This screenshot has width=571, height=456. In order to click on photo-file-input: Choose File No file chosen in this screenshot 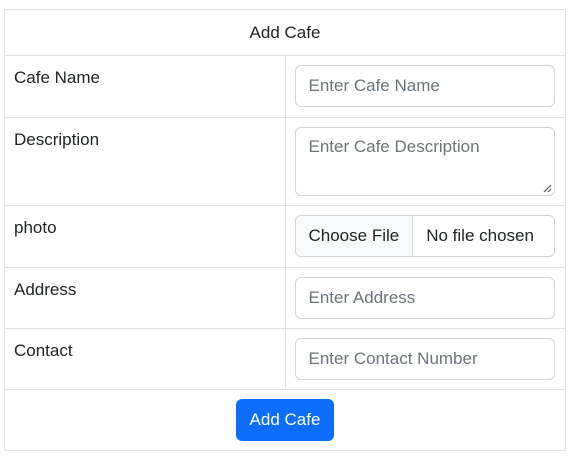, I will do `click(424, 236)`.